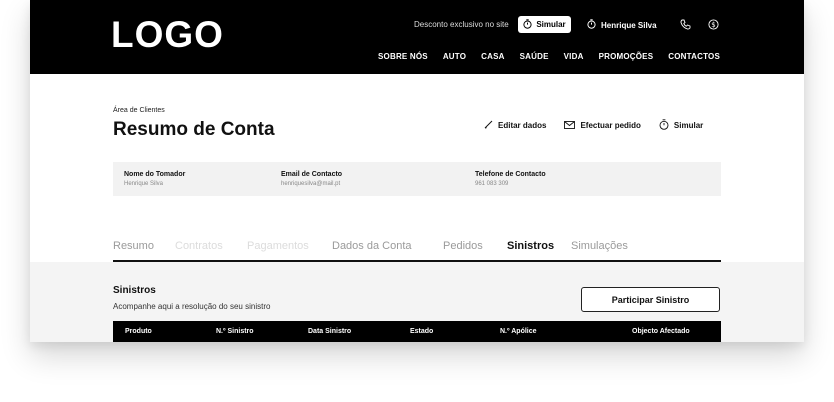 The width and height of the screenshot is (834, 402). What do you see at coordinates (629, 25) in the screenshot?
I see `user-name: Henrique Silva` at bounding box center [629, 25].